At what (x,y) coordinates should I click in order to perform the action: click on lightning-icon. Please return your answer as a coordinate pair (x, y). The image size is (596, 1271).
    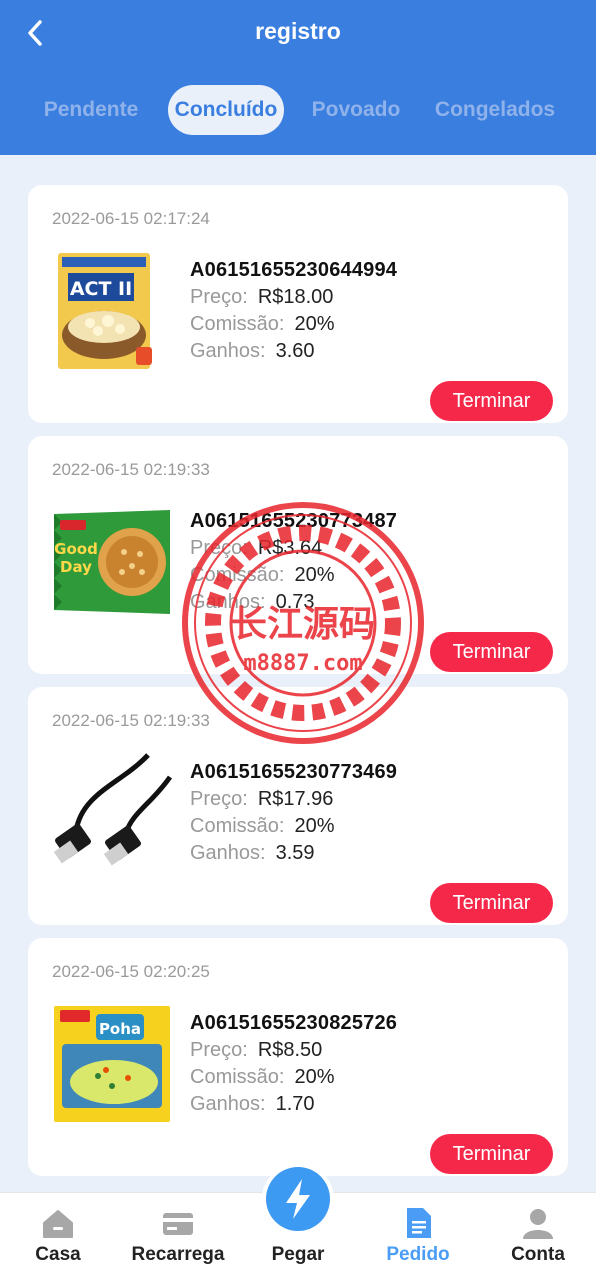
    Looking at the image, I should click on (298, 1199).